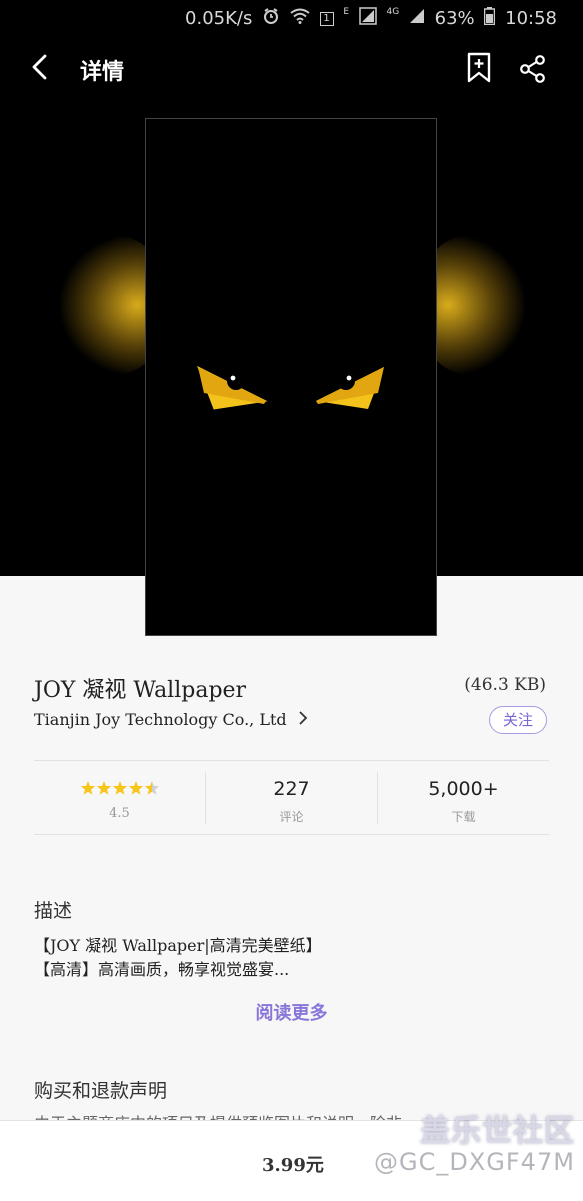  I want to click on share-icon, so click(532, 69).